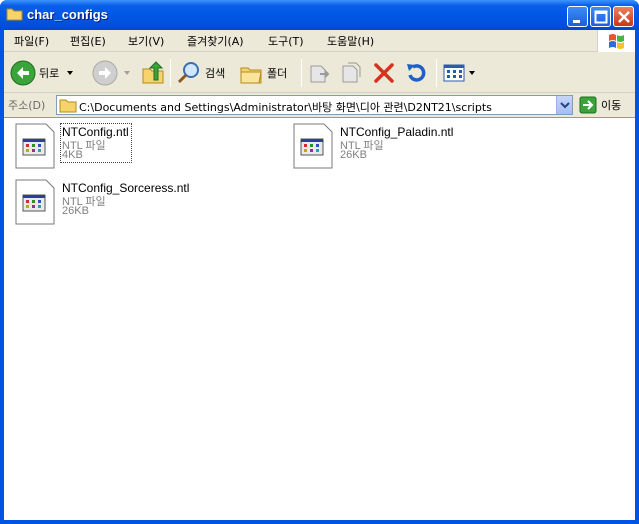  I want to click on folders-label: 폴더, so click(277, 73).